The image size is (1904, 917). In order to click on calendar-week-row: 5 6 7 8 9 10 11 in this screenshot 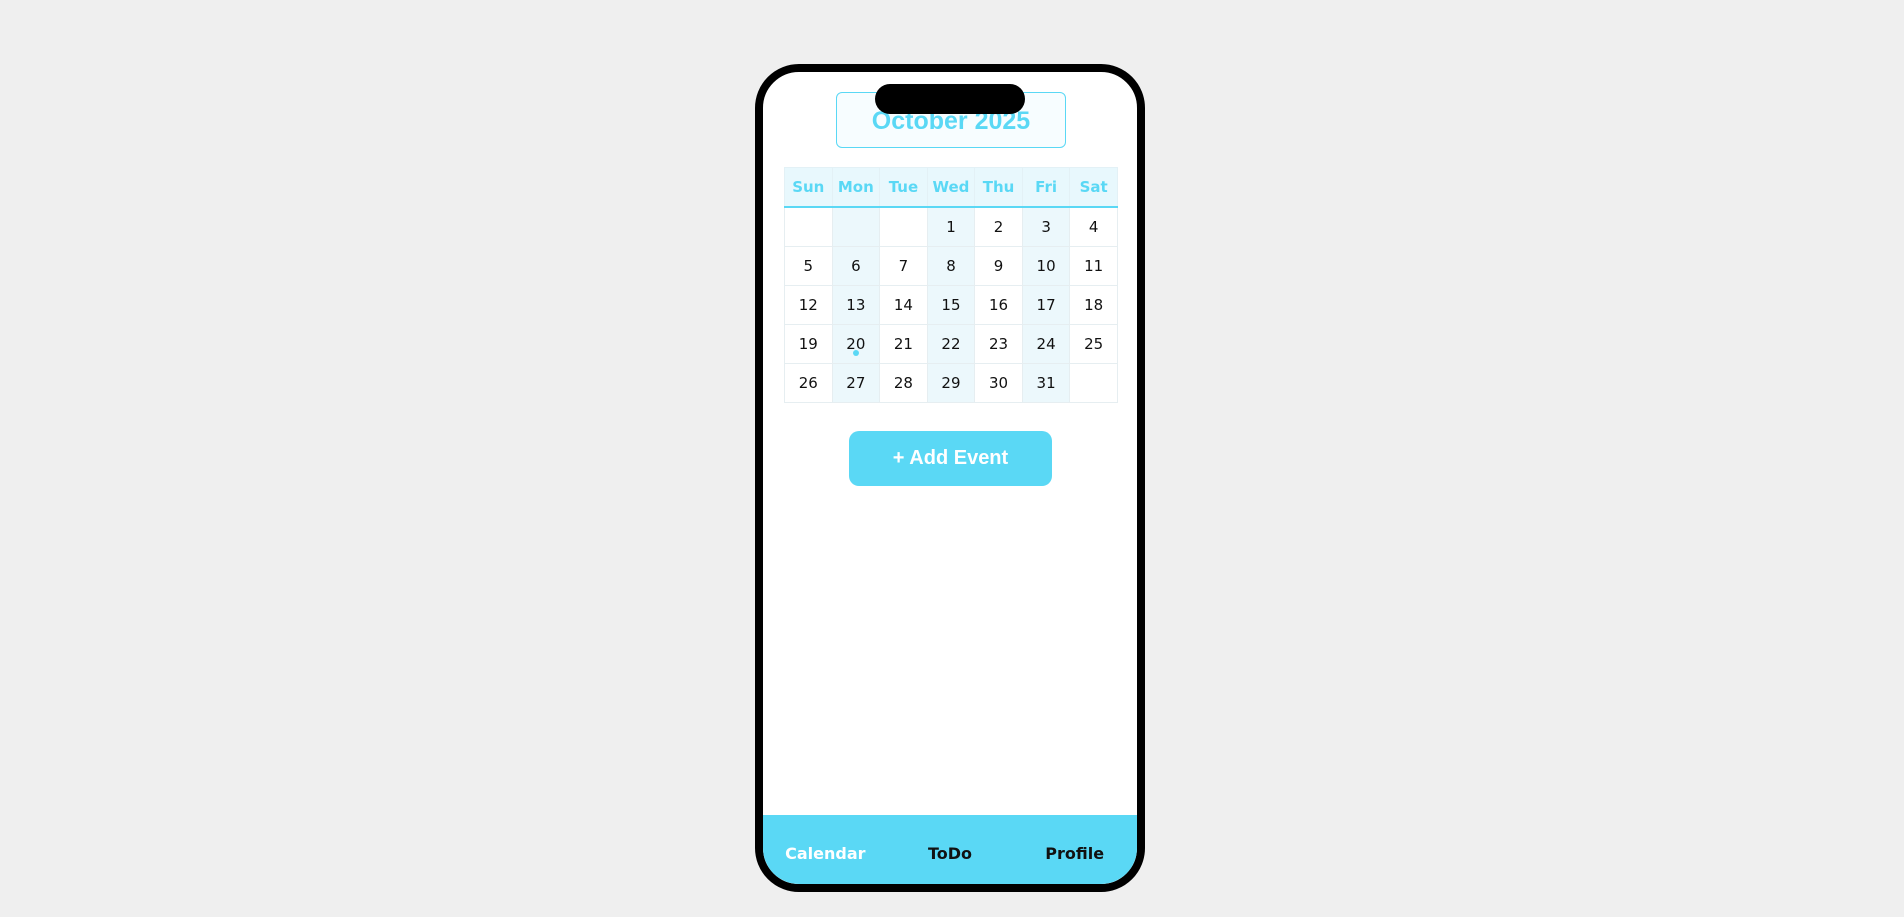, I will do `click(951, 266)`.